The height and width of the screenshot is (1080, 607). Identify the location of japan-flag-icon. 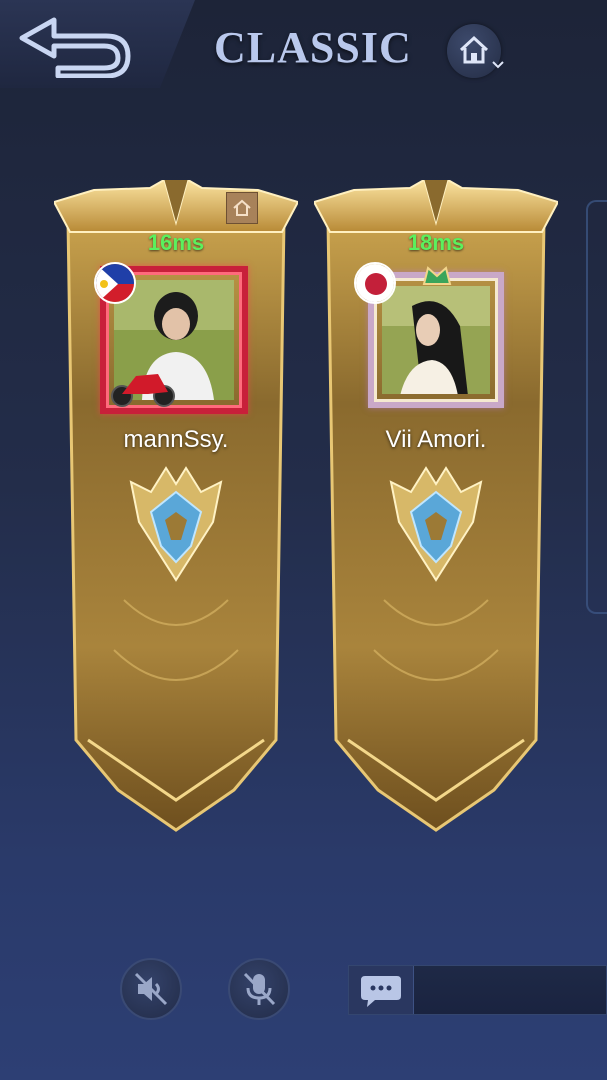
(375, 283).